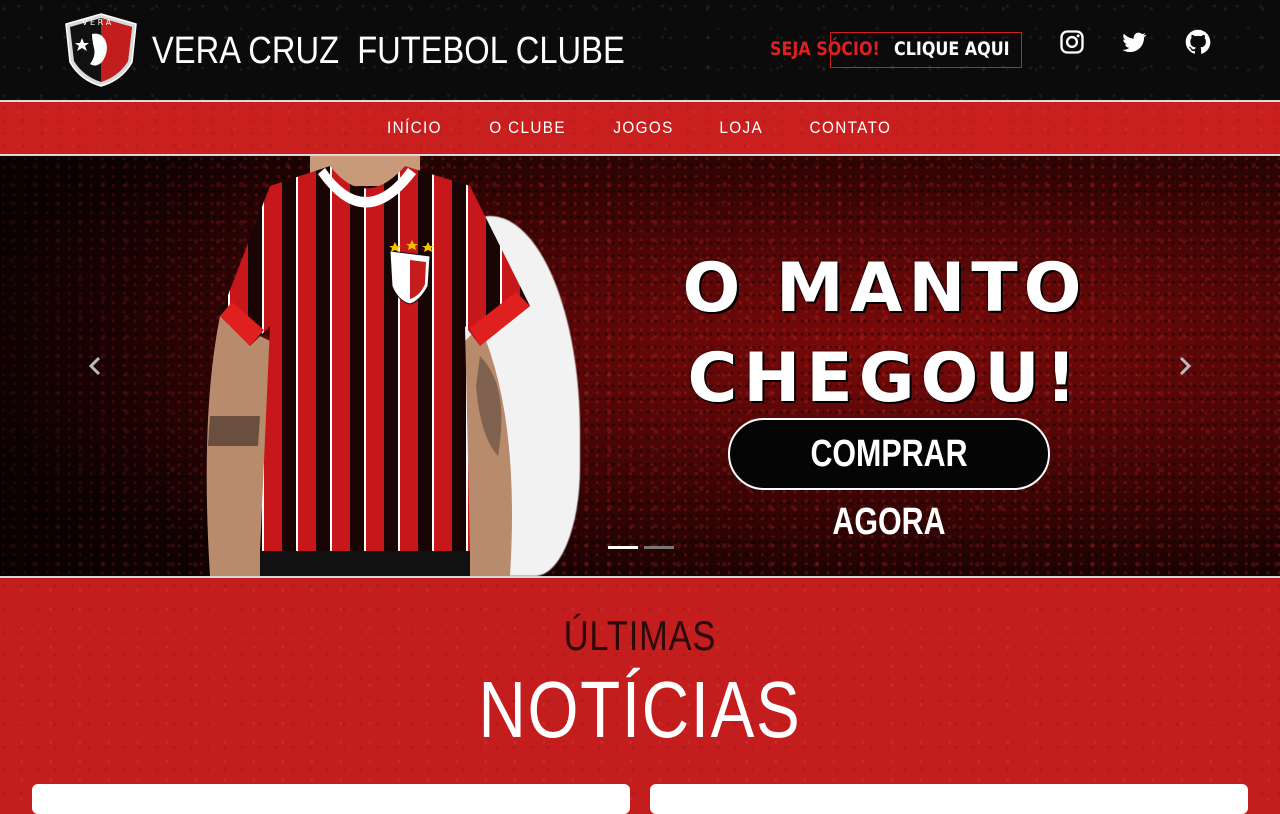  What do you see at coordinates (96, 366) in the screenshot?
I see `carousel-prev-icon` at bounding box center [96, 366].